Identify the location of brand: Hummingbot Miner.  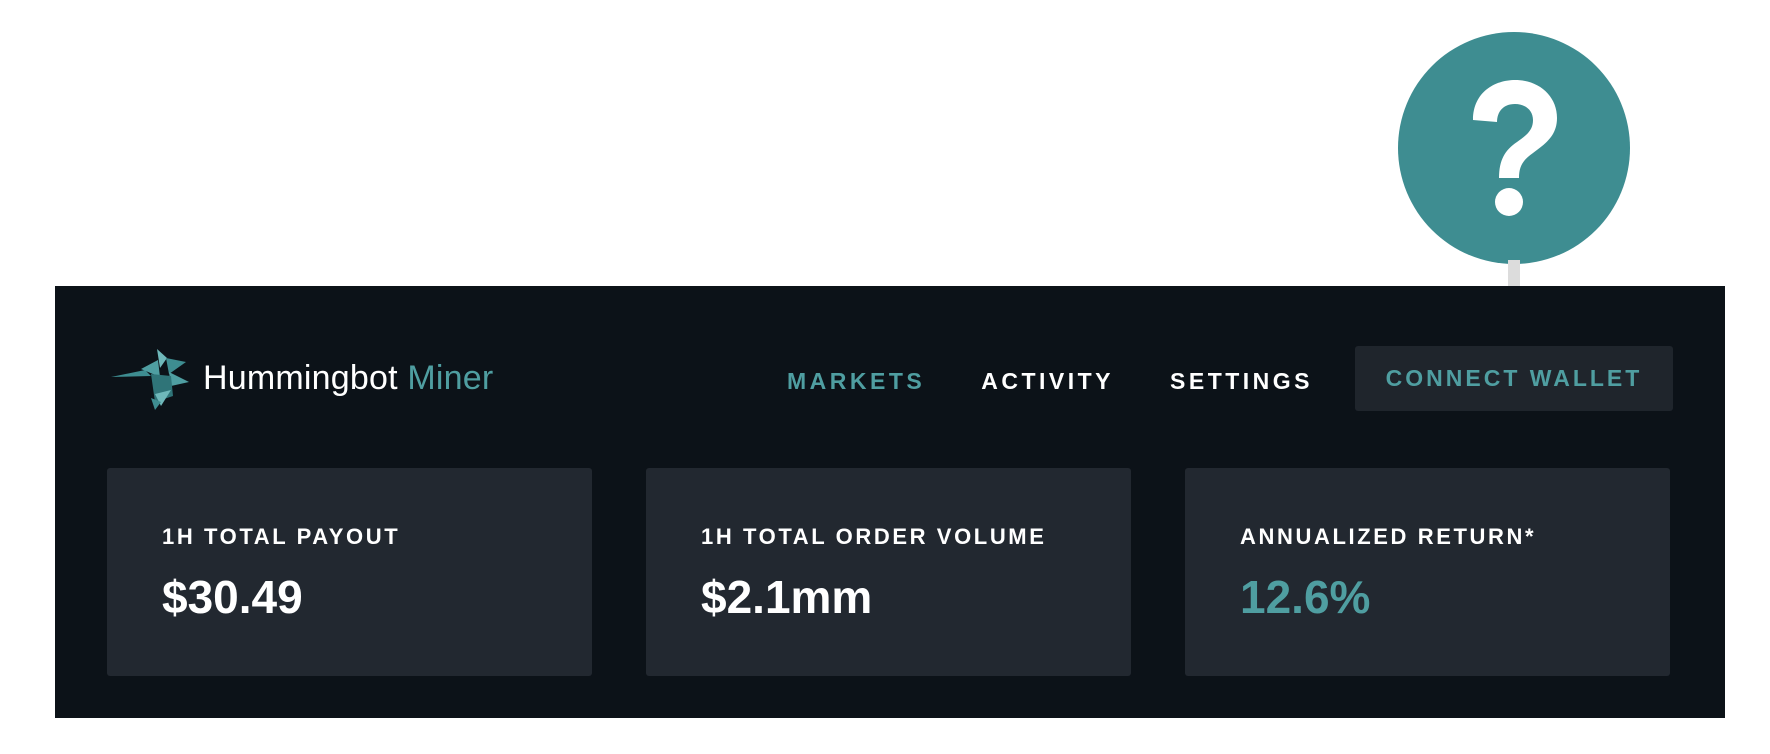
(302, 378).